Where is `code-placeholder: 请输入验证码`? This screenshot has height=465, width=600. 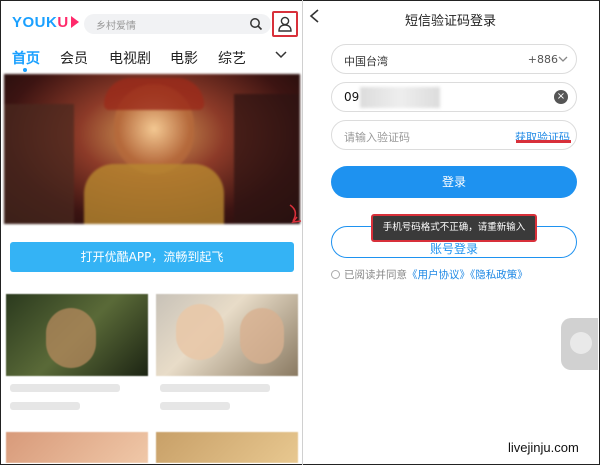
code-placeholder: 请输入验证码 is located at coordinates (377, 137).